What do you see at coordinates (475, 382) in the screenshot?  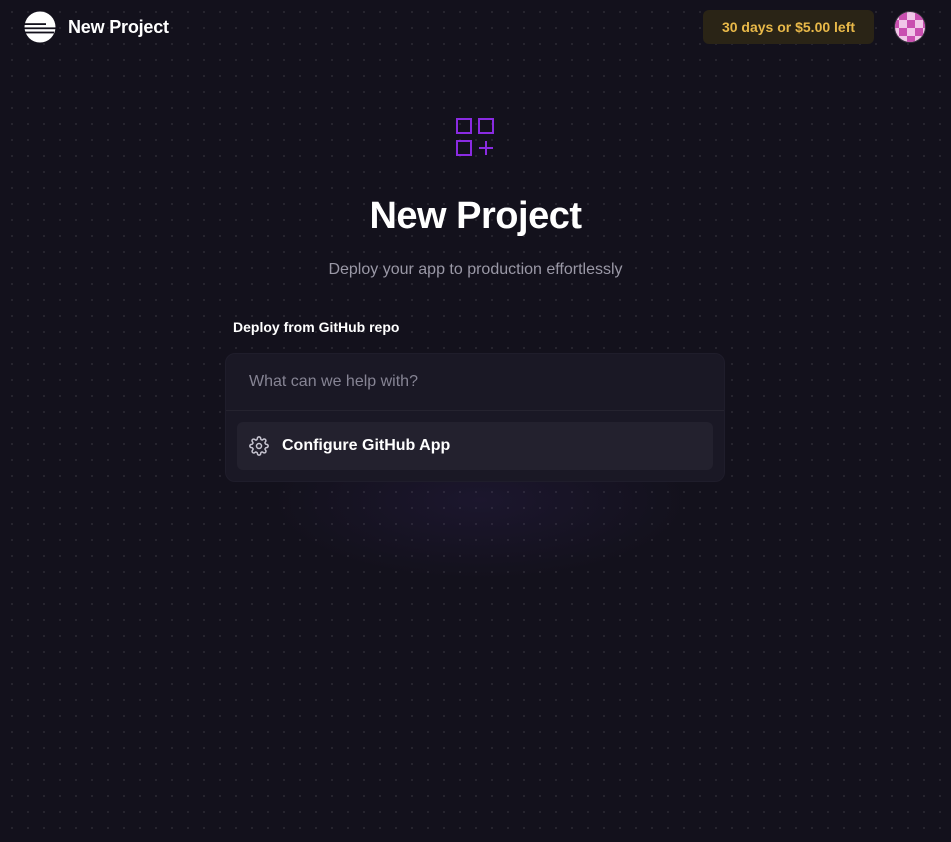 I see `search-input` at bounding box center [475, 382].